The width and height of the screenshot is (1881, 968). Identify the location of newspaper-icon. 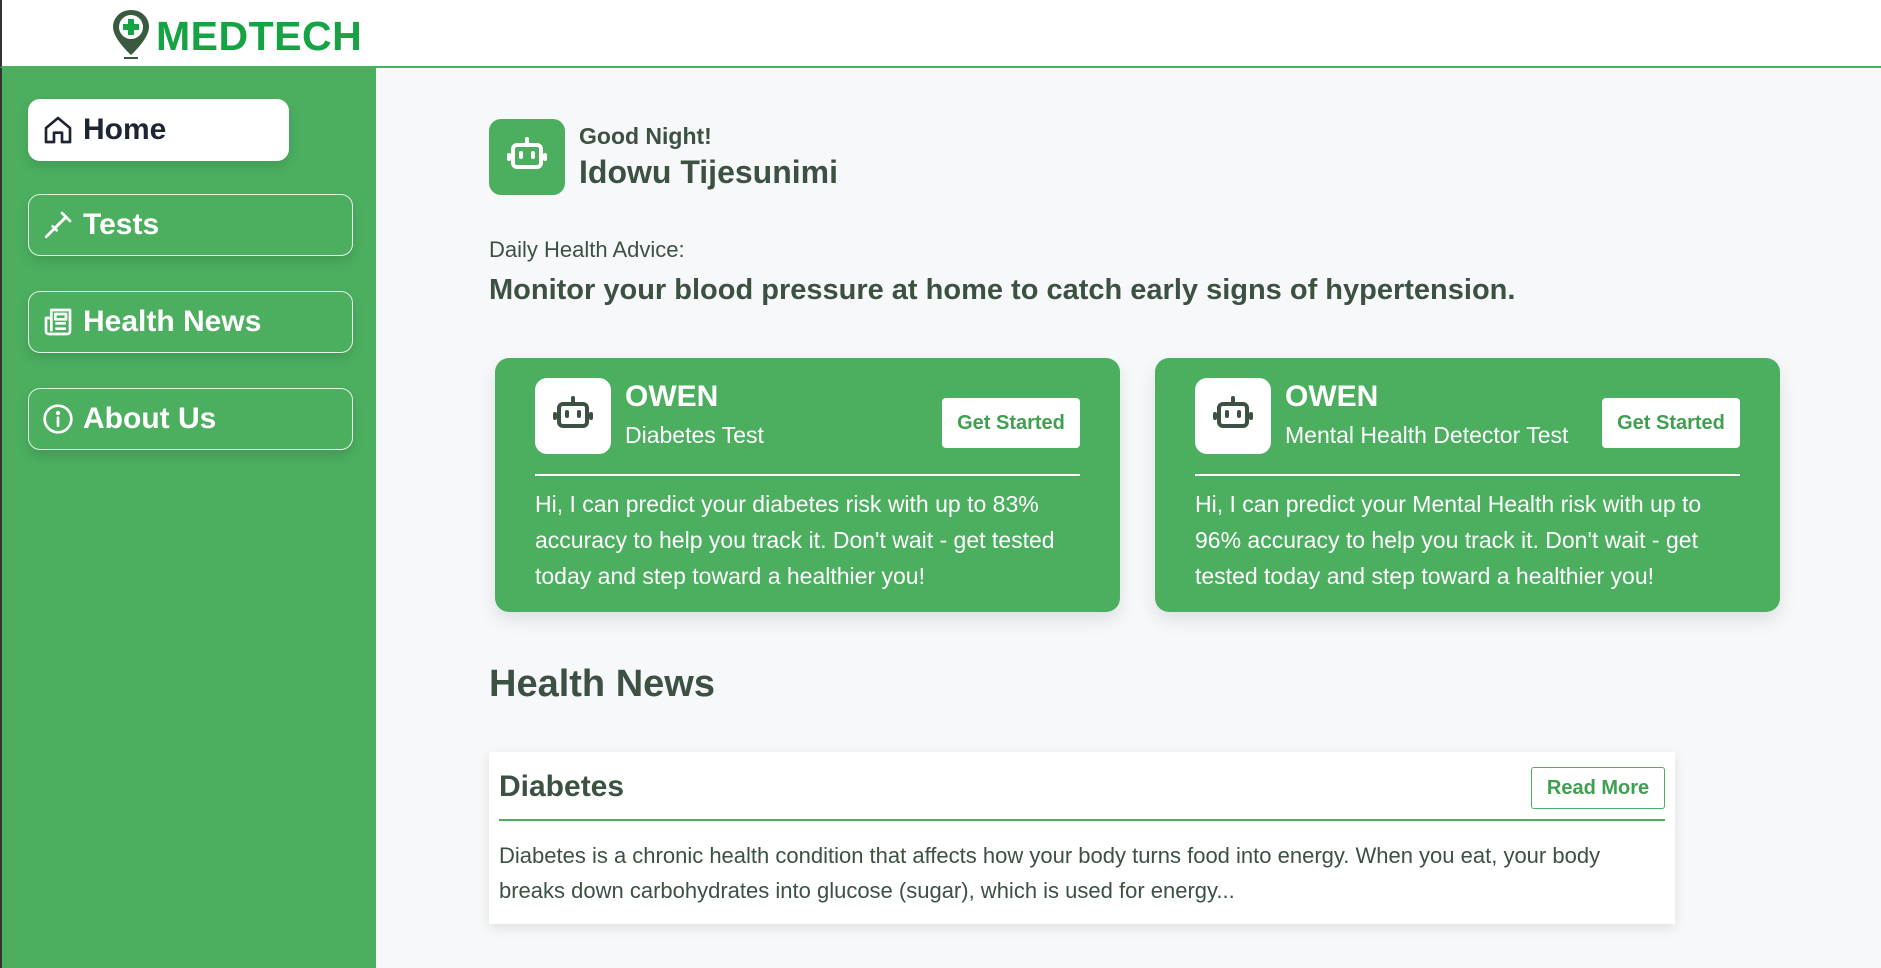
(58, 322).